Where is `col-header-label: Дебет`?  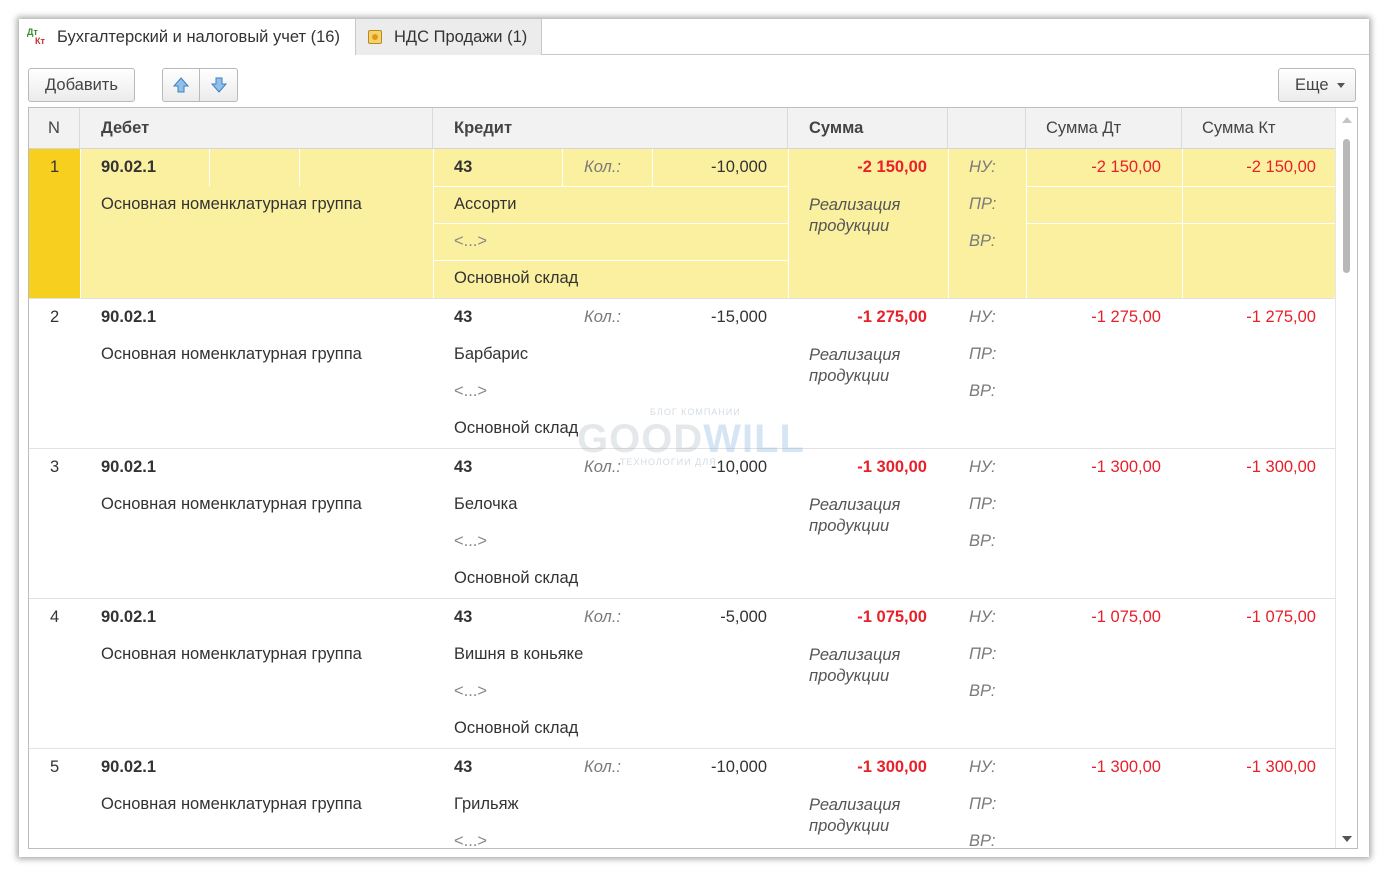 col-header-label: Дебет is located at coordinates (125, 127).